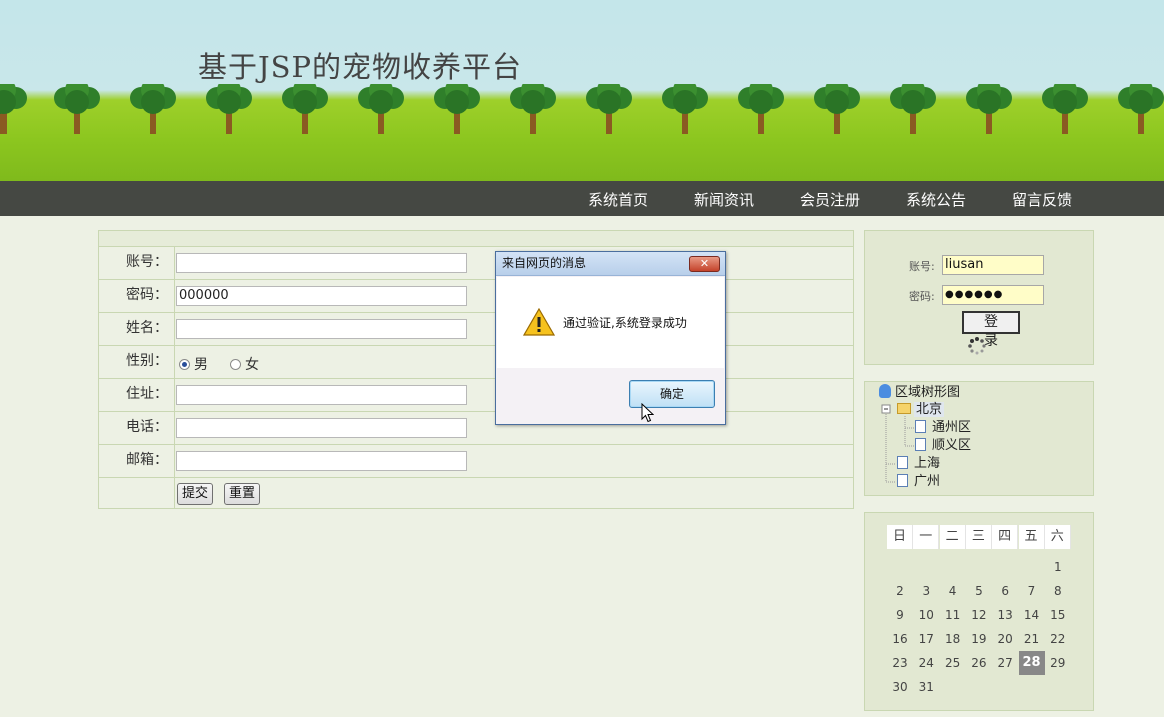 This screenshot has width=1164, height=717. What do you see at coordinates (1058, 639) in the screenshot?
I see `calendar-day: 22` at bounding box center [1058, 639].